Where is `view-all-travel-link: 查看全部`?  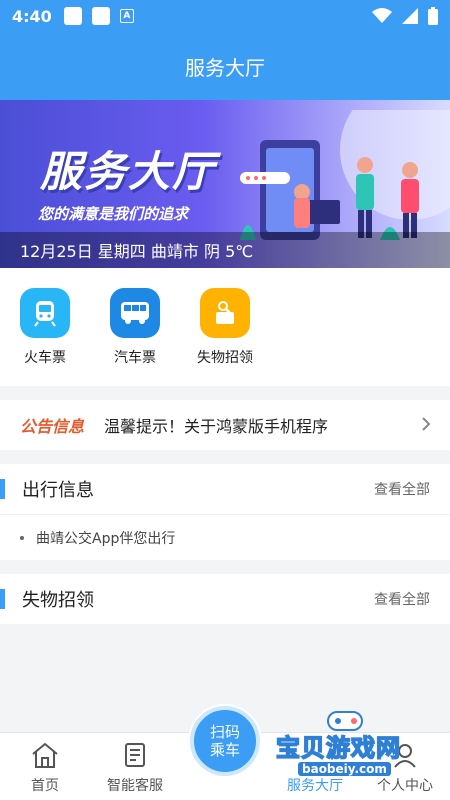
view-all-travel-link: 查看全部 is located at coordinates (402, 489).